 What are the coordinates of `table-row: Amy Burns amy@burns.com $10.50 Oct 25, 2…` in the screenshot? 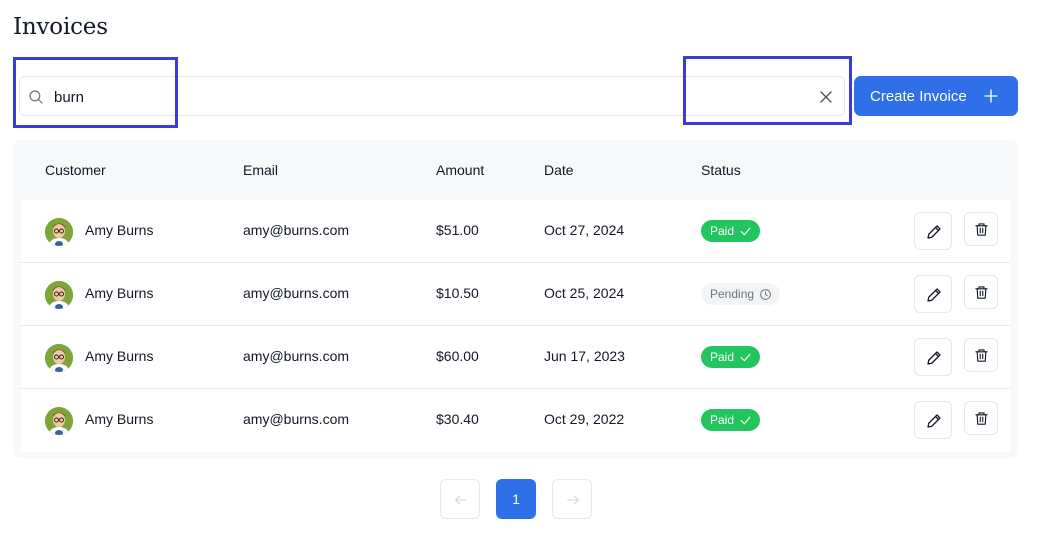 It's located at (515, 294).